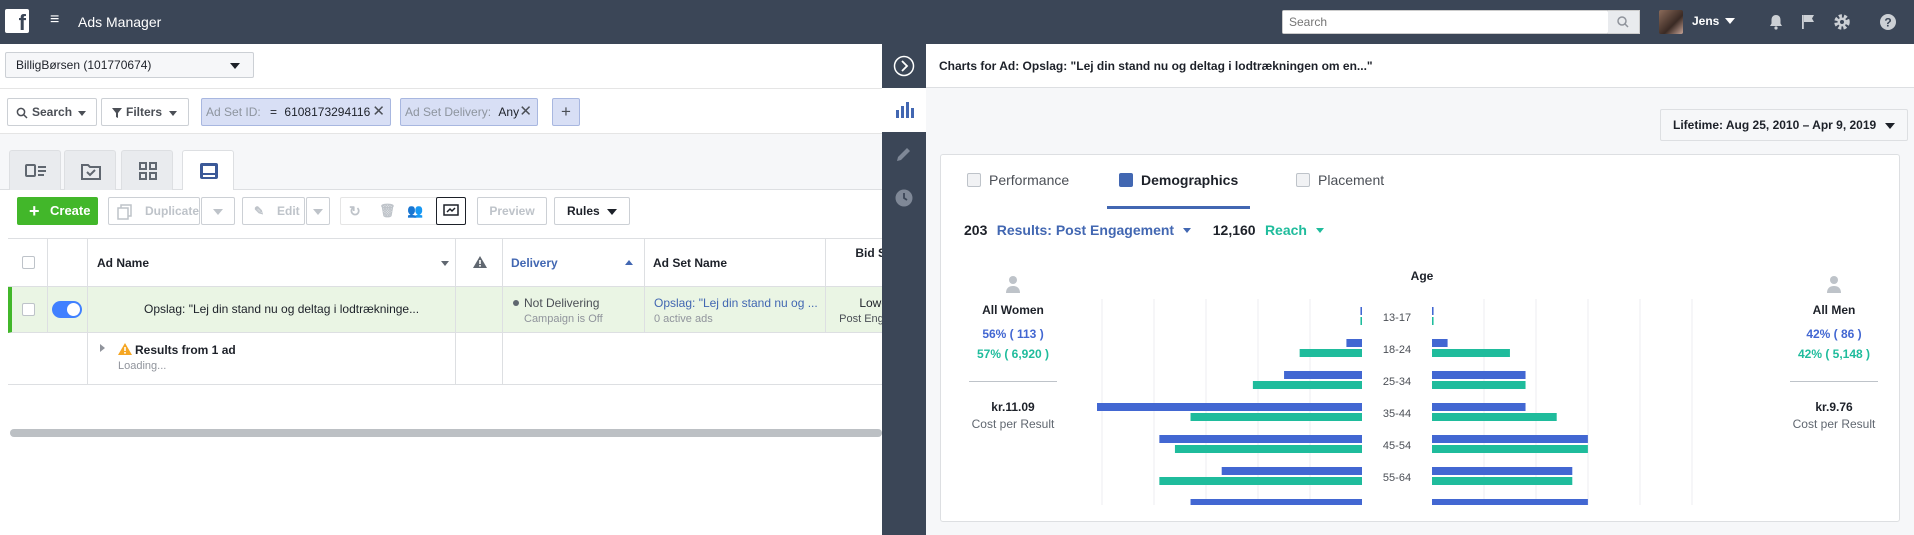 This screenshot has height=535, width=1914. What do you see at coordinates (318, 211) in the screenshot?
I see `edit-menu-button` at bounding box center [318, 211].